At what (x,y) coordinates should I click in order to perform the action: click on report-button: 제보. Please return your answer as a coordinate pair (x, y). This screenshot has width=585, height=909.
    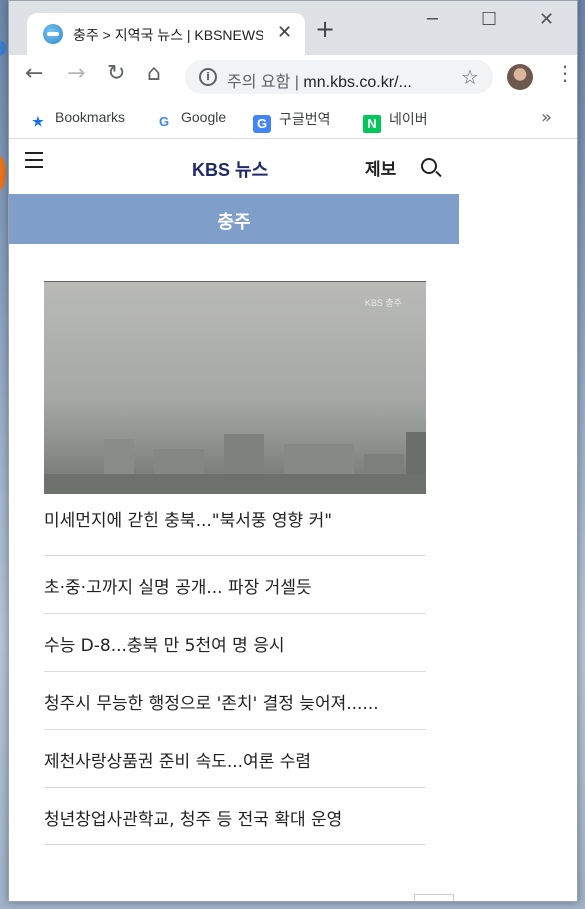
    Looking at the image, I should click on (380, 167).